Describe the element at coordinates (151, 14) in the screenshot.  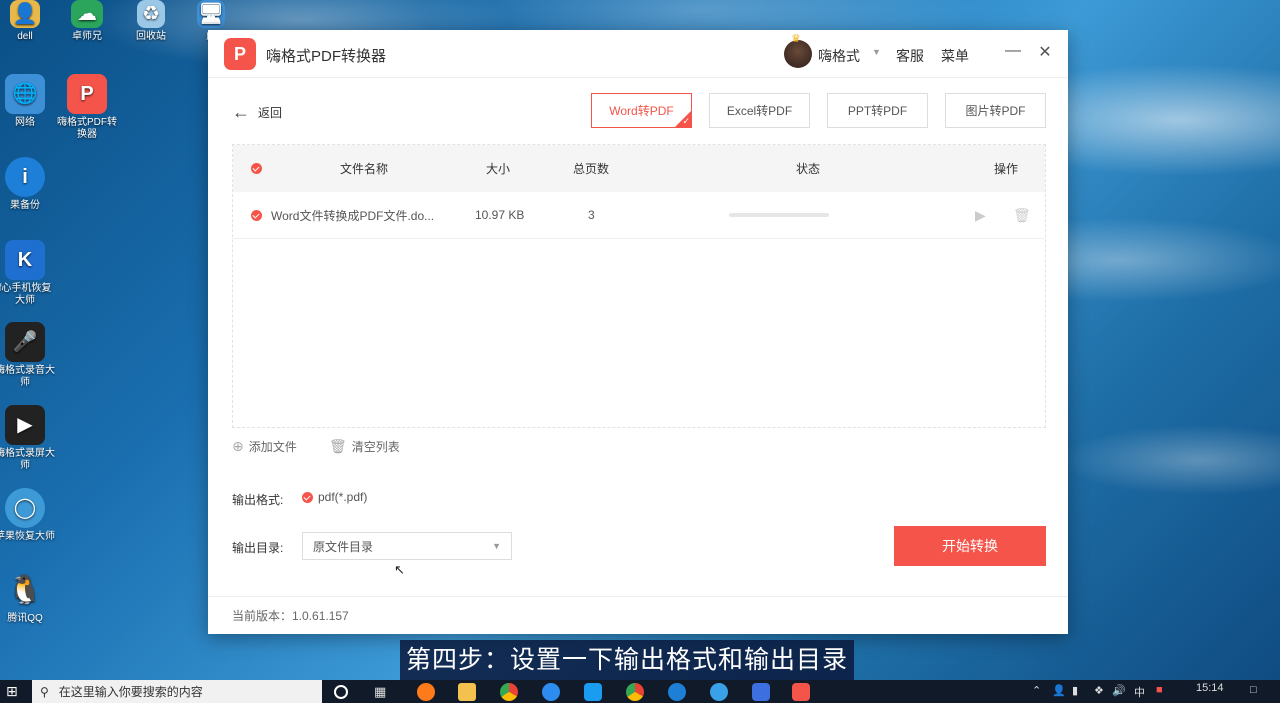
I see `recycle-bin-icon: ♻` at that location.